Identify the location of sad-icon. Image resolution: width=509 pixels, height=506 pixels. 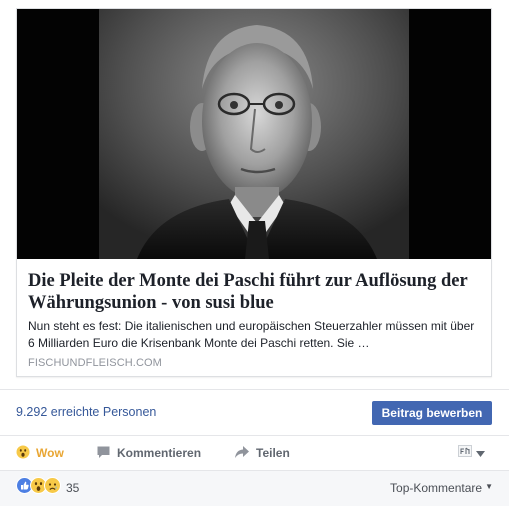
(52, 488).